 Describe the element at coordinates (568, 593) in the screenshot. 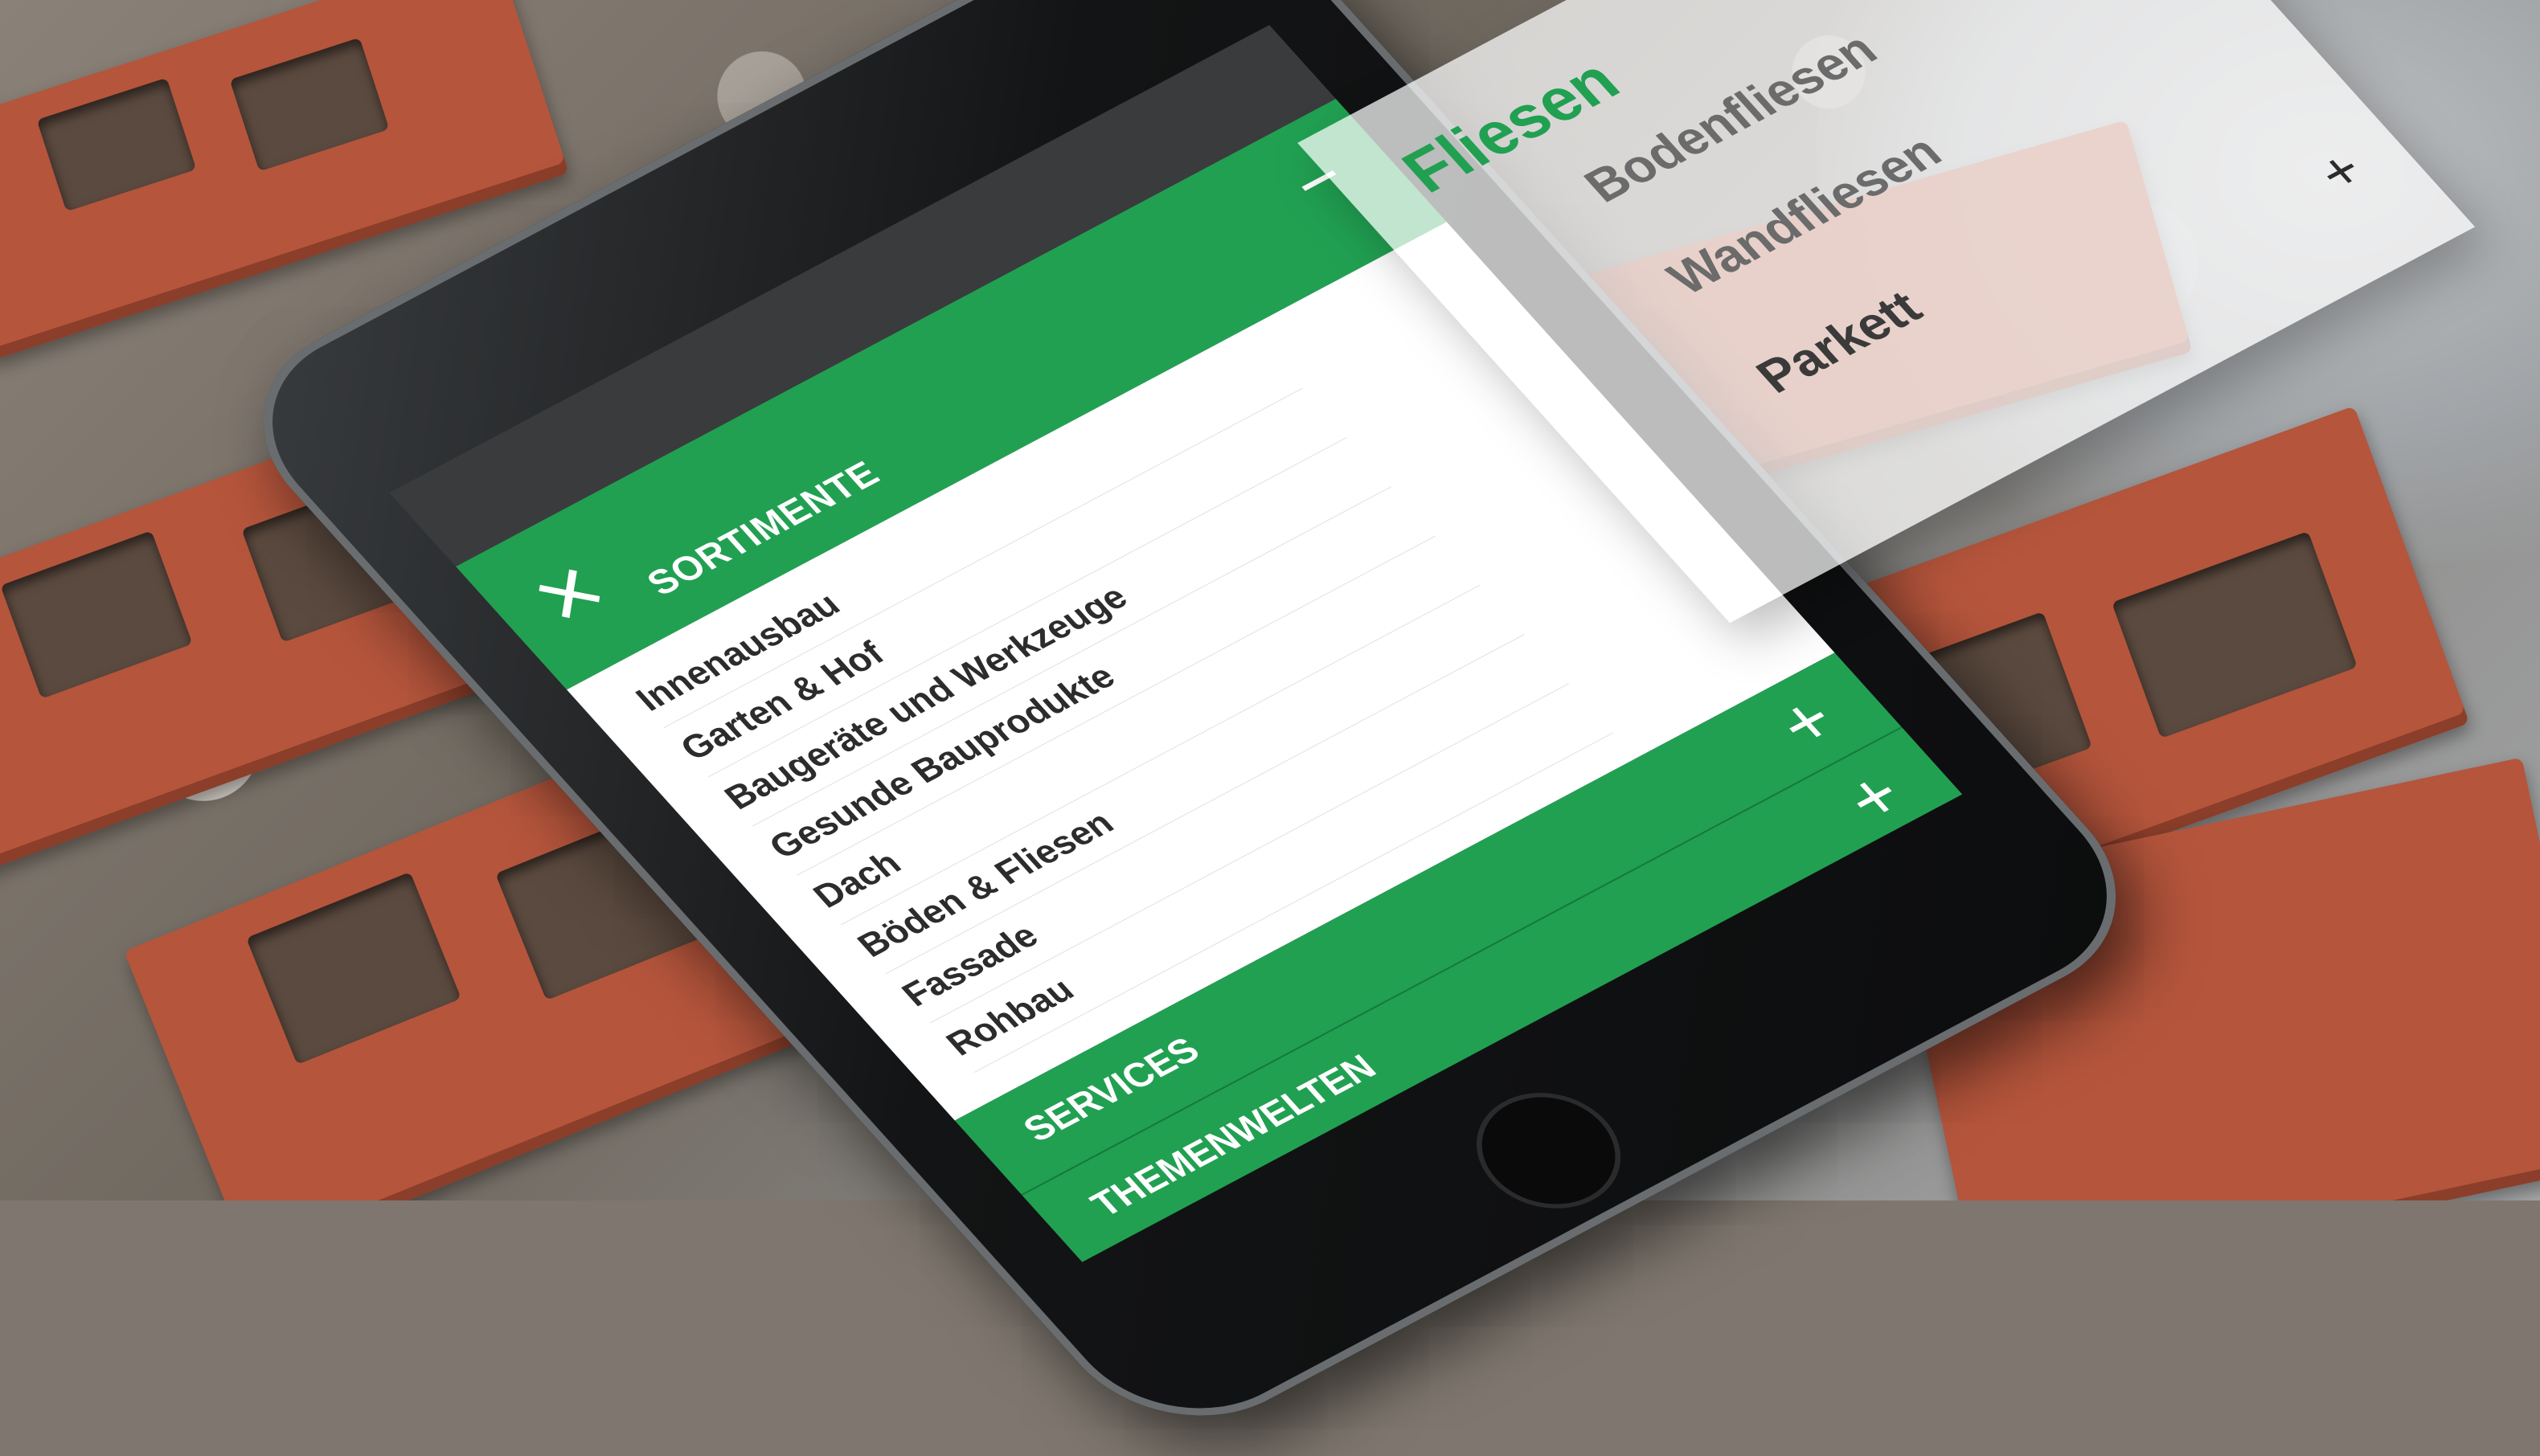

I see `close-icon: ×` at that location.